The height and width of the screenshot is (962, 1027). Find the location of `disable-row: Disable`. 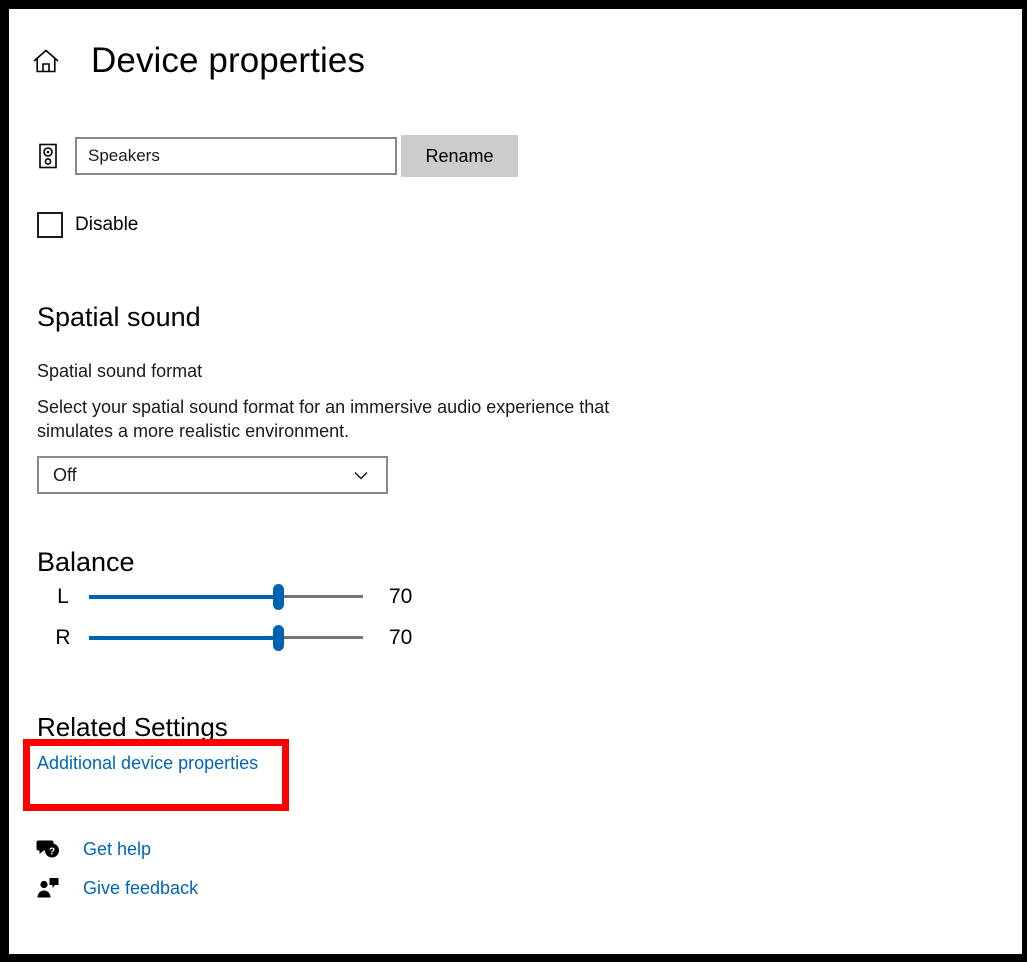

disable-row: Disable is located at coordinates (87, 225).